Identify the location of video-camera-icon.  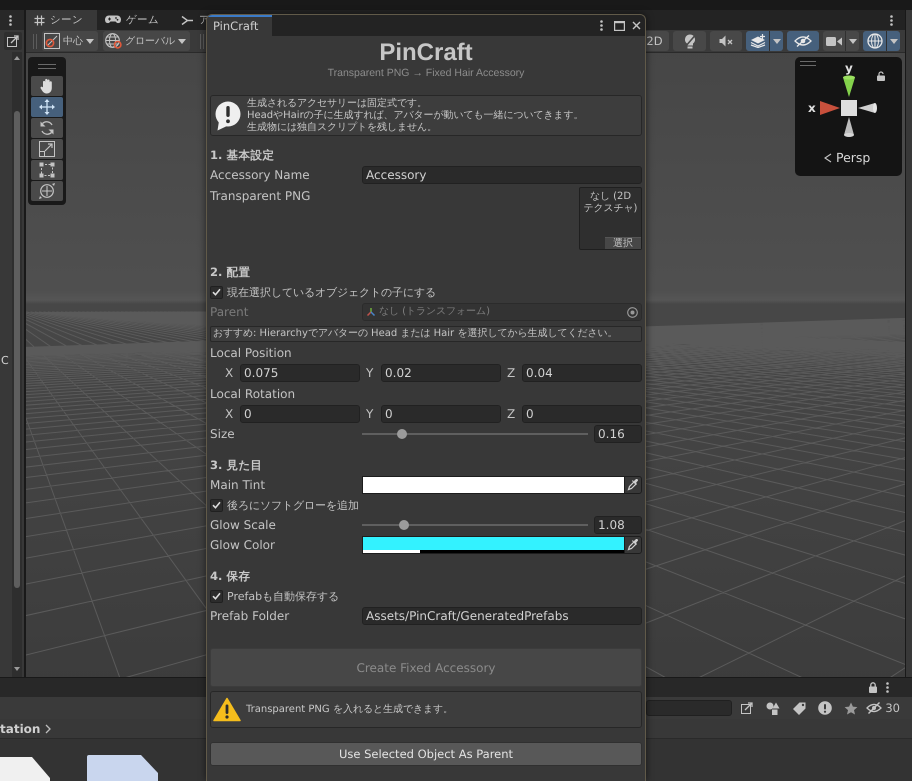
(834, 41).